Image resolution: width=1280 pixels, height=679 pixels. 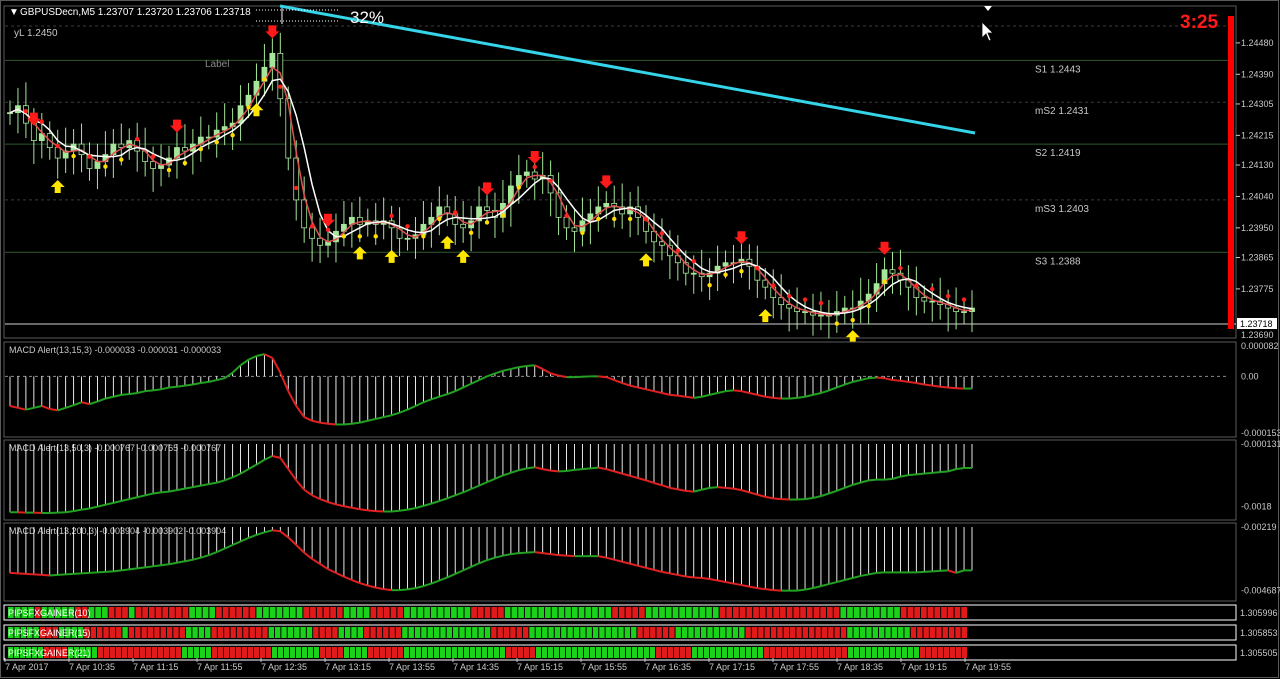 What do you see at coordinates (540, 667) in the screenshot?
I see `time-tick-label: 7 Apr 15:15` at bounding box center [540, 667].